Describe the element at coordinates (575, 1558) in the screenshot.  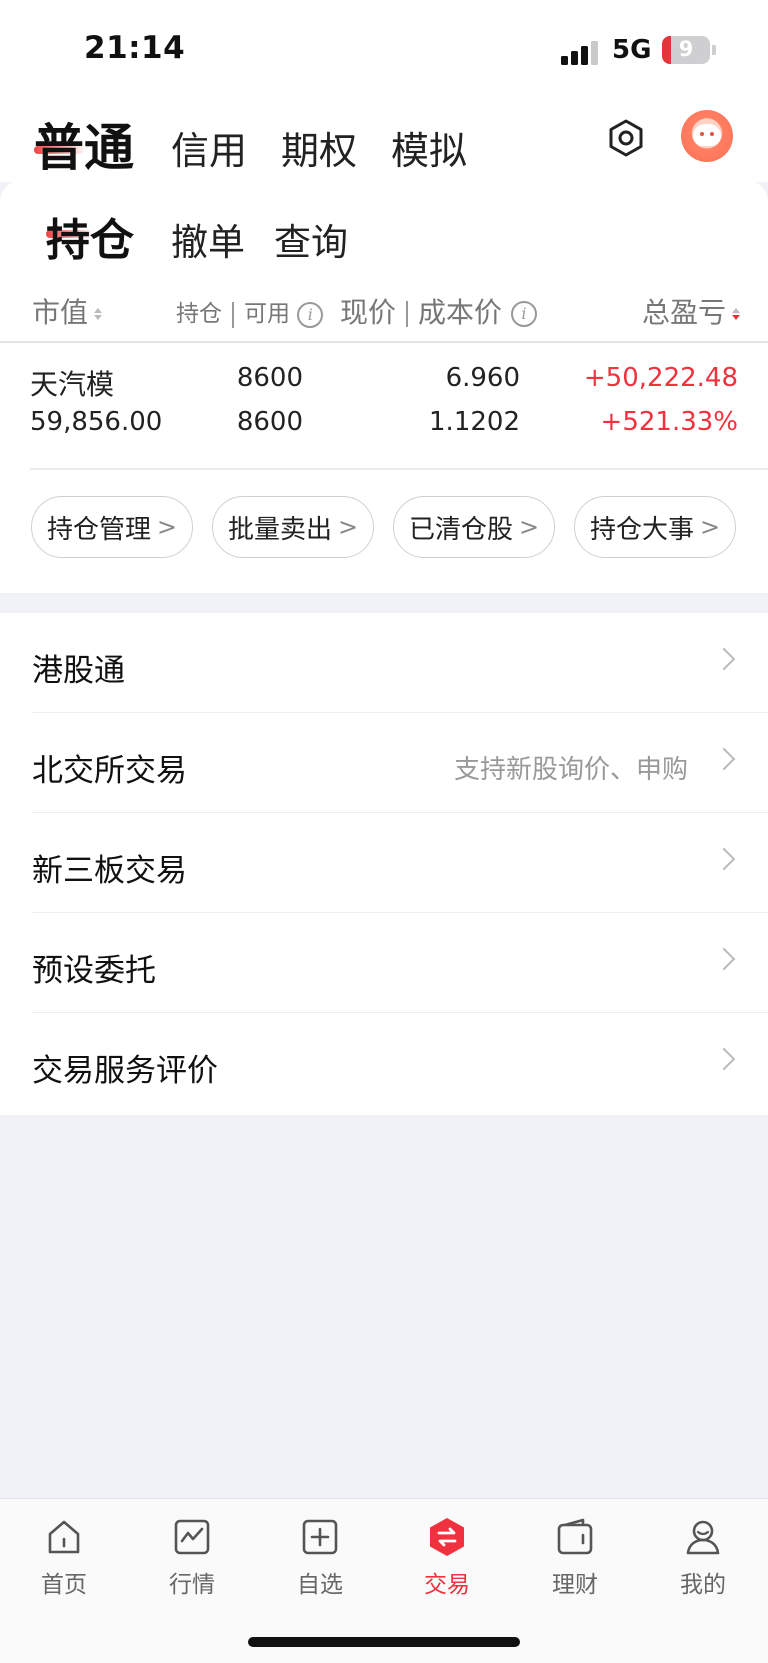
I see `tabbar-wealth: 理财` at that location.